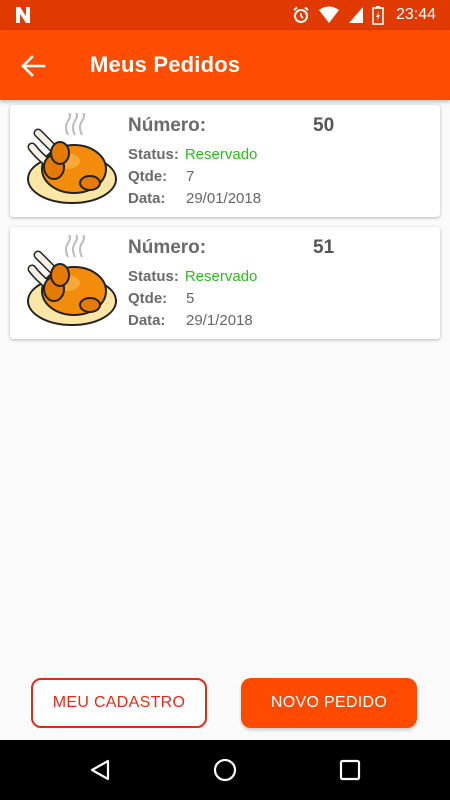 Image resolution: width=450 pixels, height=800 pixels. Describe the element at coordinates (165, 64) in the screenshot. I see `page-title: Meus Pedidos` at that location.